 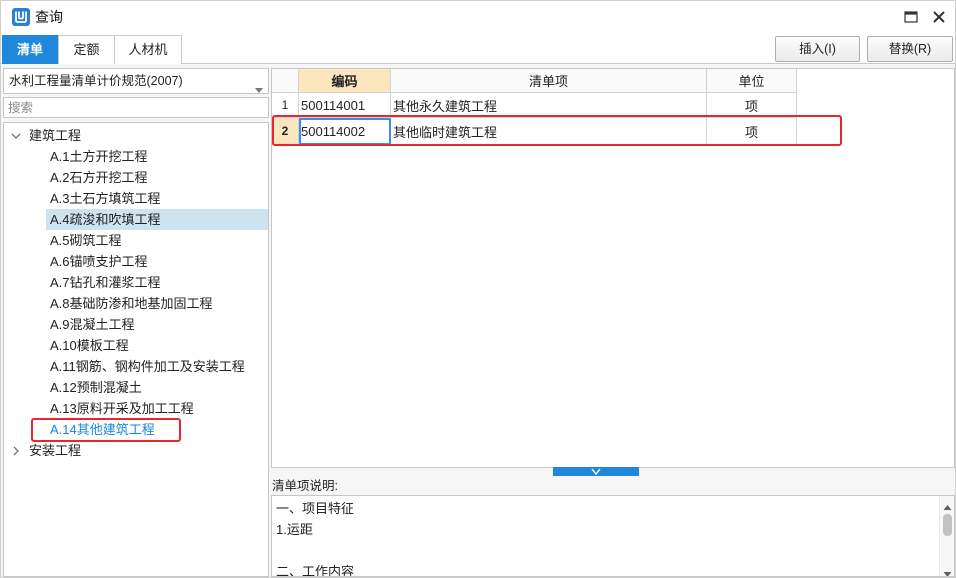 I want to click on row-number-header, so click(x=285, y=81).